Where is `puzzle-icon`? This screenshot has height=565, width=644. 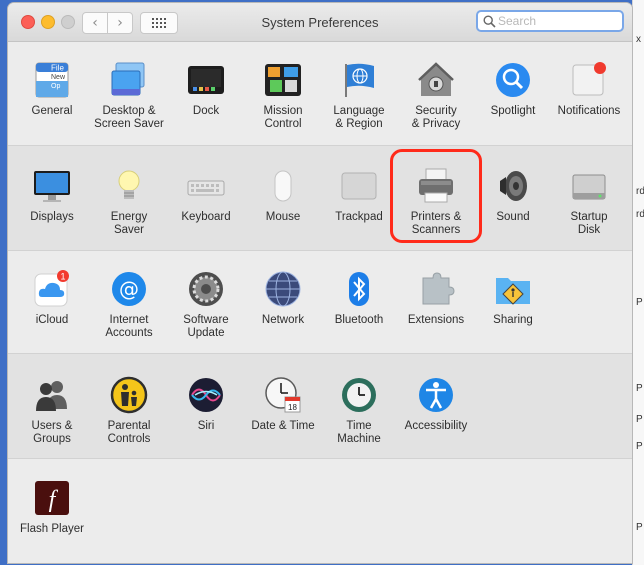
puzzle-icon is located at coordinates (438, 288).